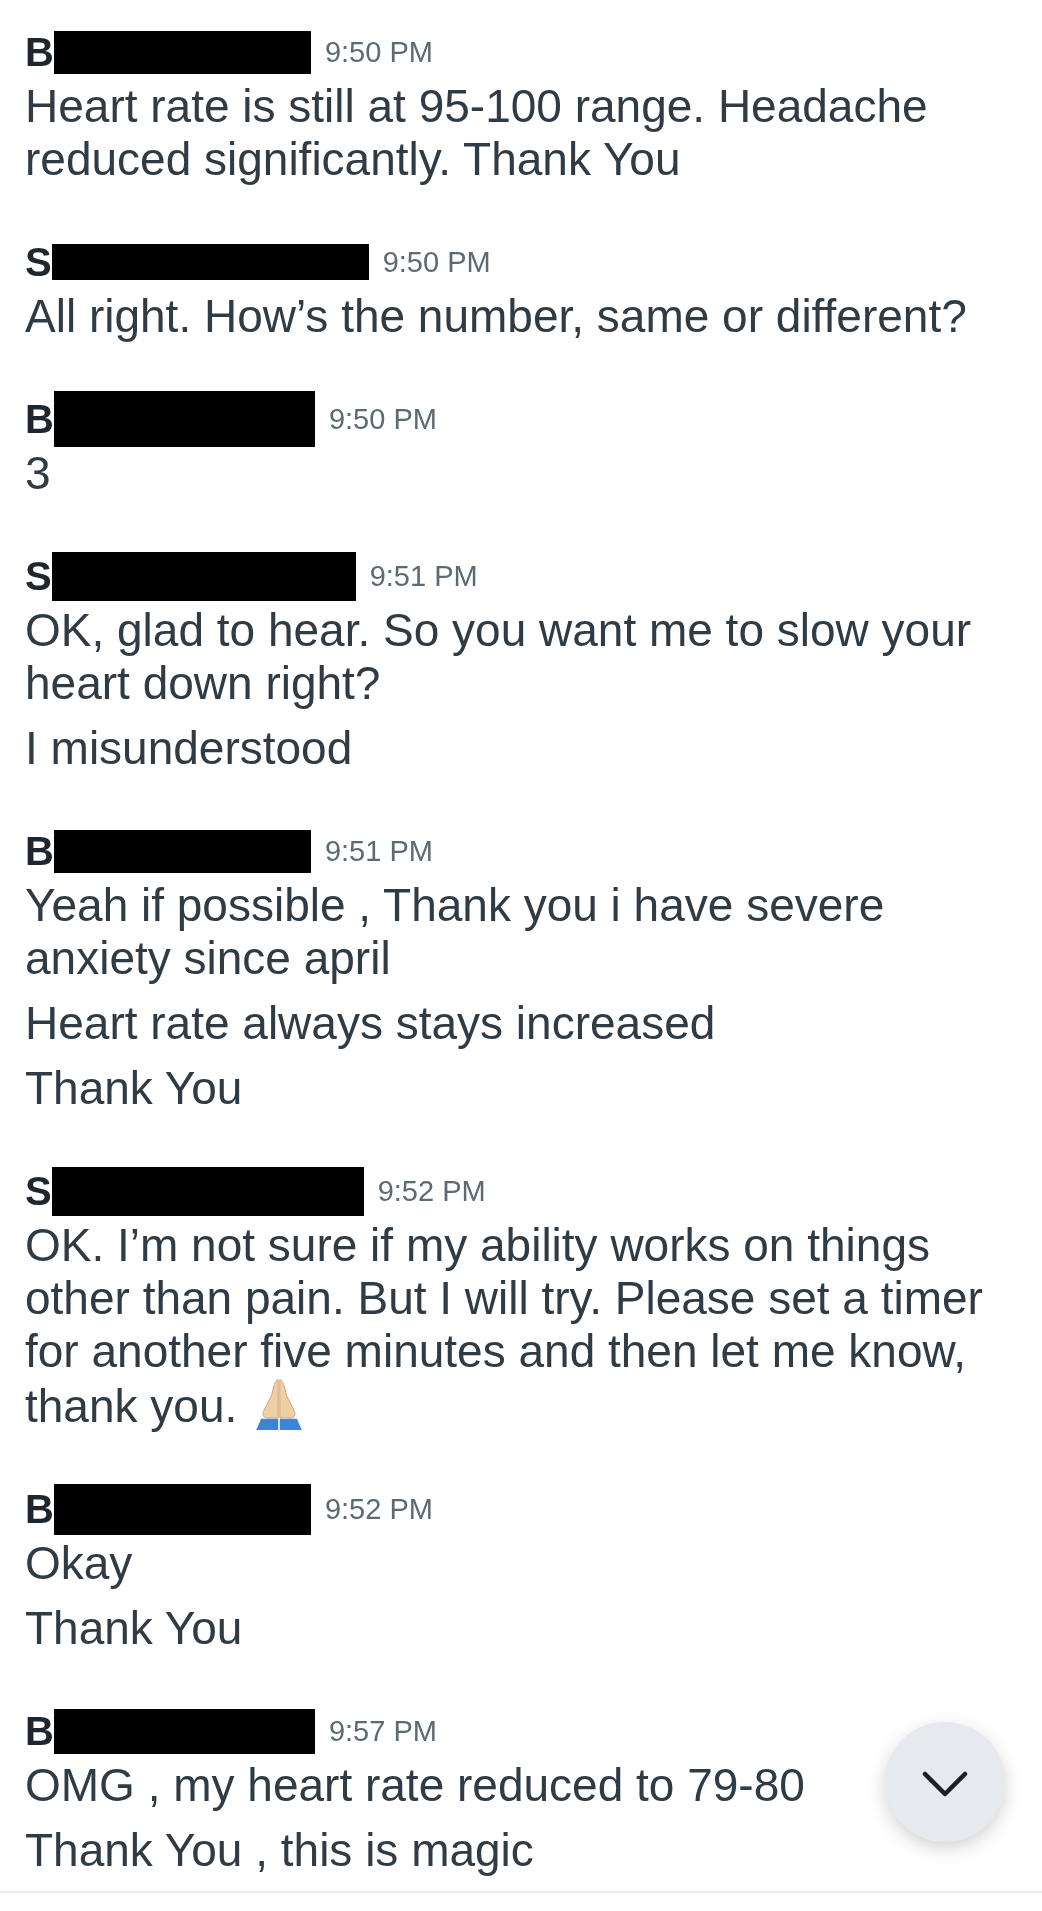 The width and height of the screenshot is (1042, 1911). Describe the element at coordinates (382, 1731) in the screenshot. I see `timestamp: 9:57 PM` at that location.